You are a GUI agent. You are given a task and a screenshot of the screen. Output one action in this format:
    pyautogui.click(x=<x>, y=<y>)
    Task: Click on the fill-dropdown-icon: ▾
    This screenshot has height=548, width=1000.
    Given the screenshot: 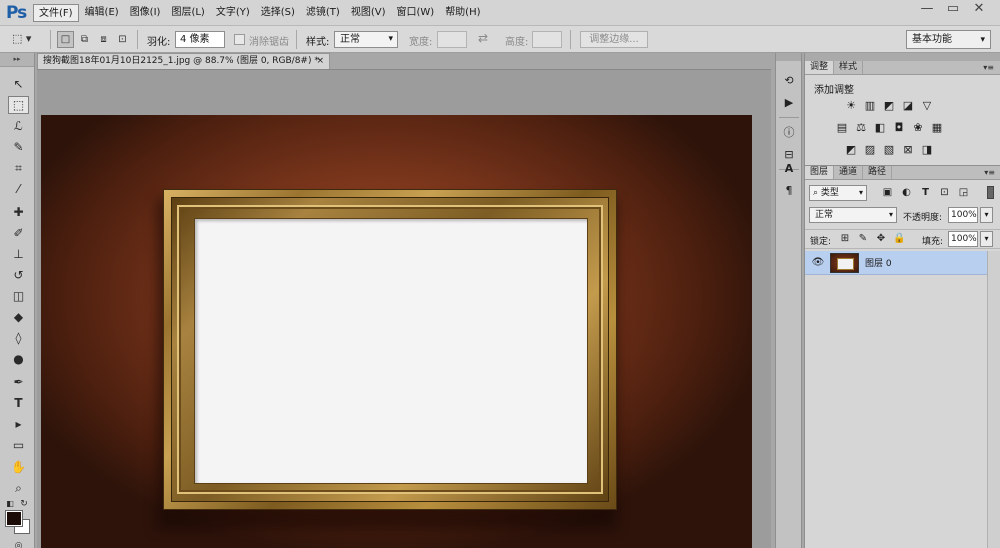 What is the action you would take?
    pyautogui.click(x=986, y=239)
    